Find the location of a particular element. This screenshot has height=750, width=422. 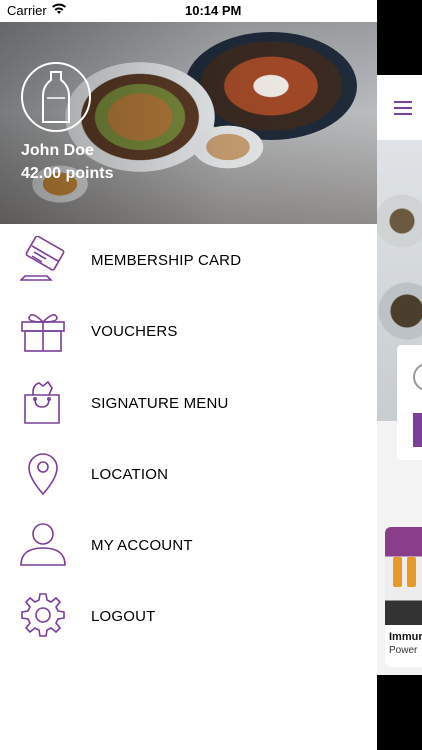

gear-icon is located at coordinates (43, 615).